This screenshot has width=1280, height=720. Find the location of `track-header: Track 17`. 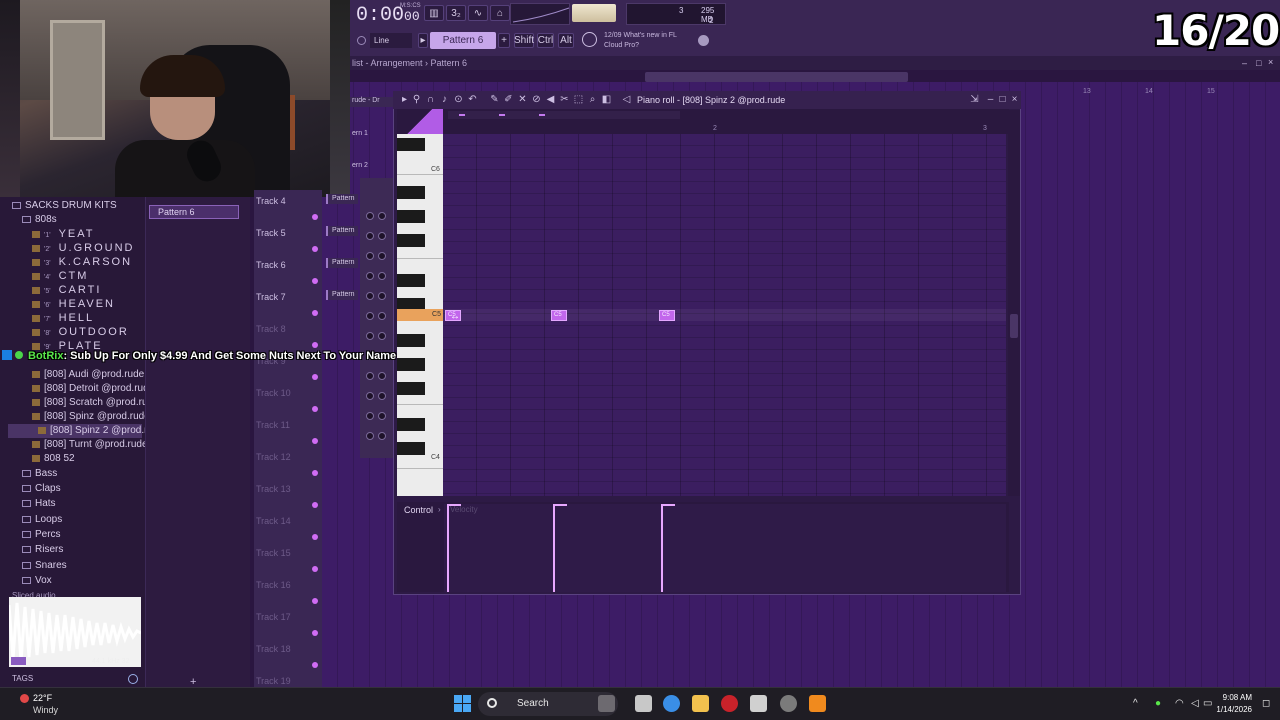

track-header: Track 17 is located at coordinates (288, 627).